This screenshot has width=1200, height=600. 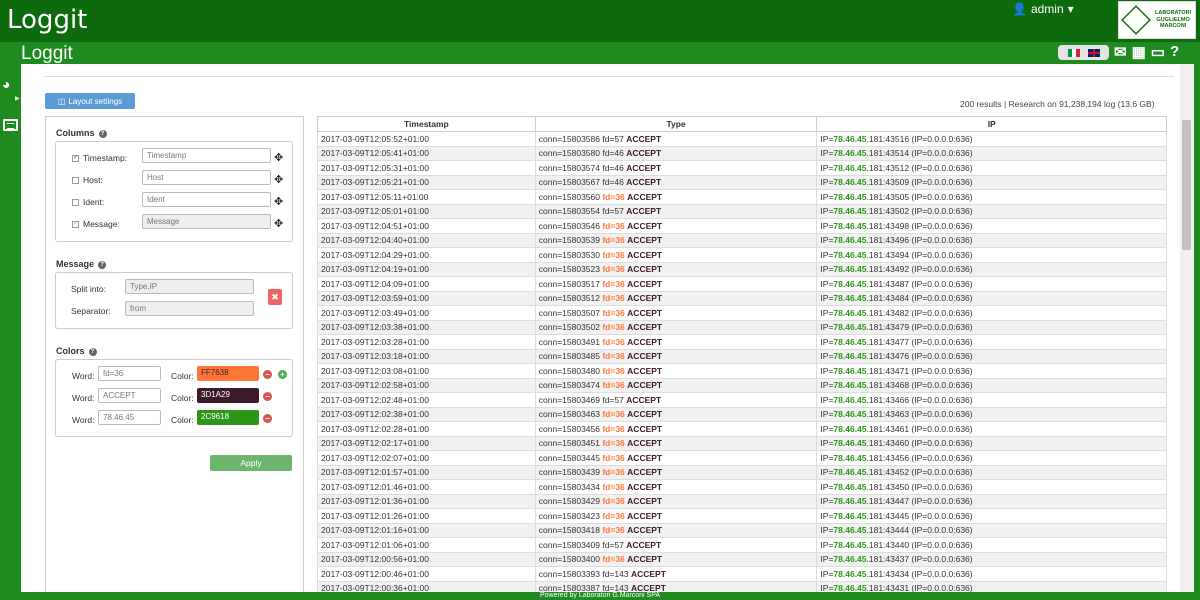 What do you see at coordinates (1186, 185) in the screenshot?
I see `scrollbar-thumb` at bounding box center [1186, 185].